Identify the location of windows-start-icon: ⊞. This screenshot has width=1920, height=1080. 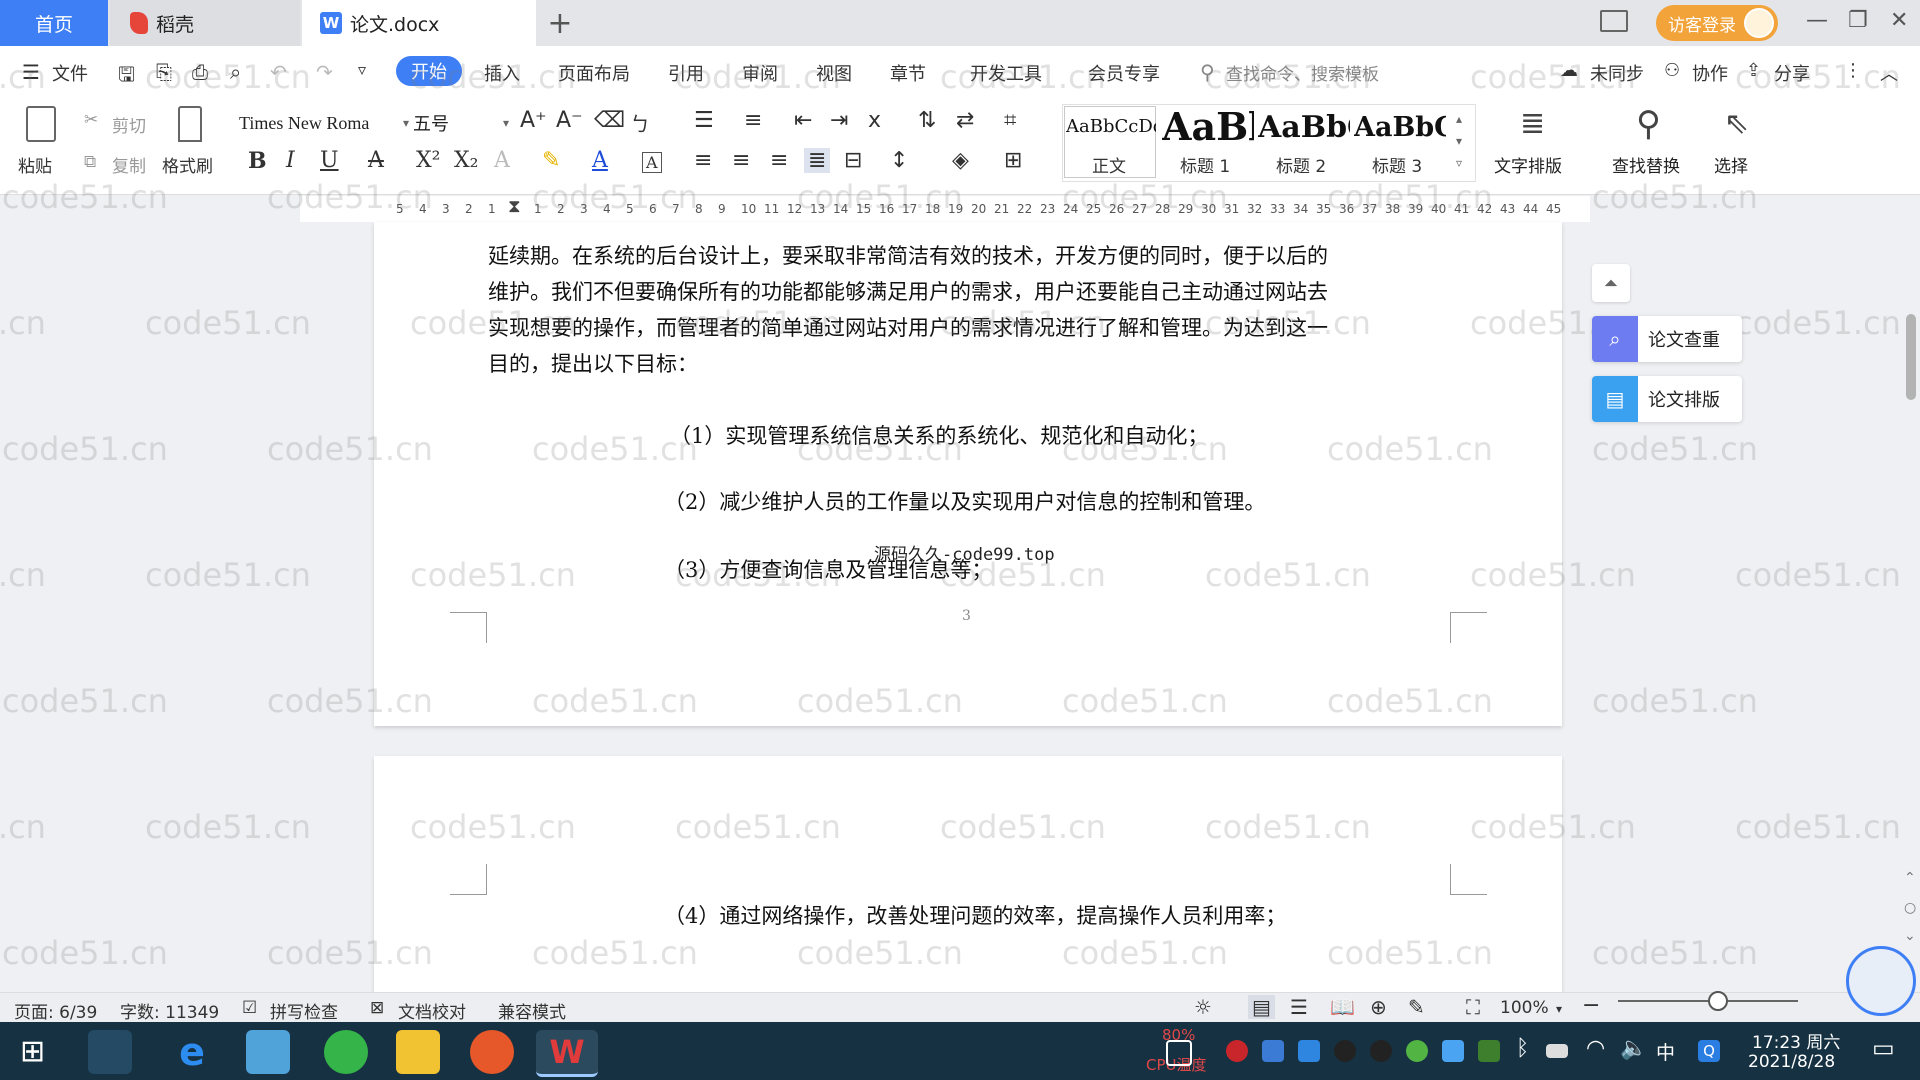
(32, 1051).